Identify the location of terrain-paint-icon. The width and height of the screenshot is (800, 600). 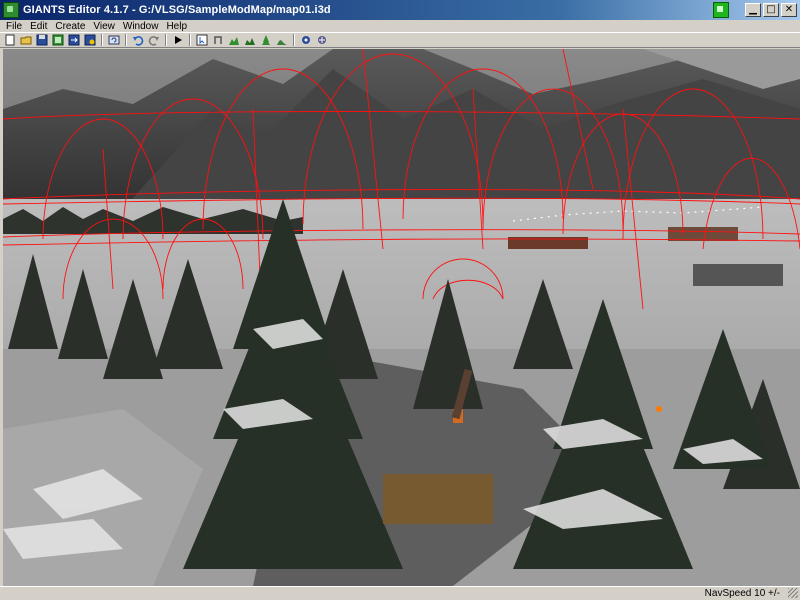
(250, 40).